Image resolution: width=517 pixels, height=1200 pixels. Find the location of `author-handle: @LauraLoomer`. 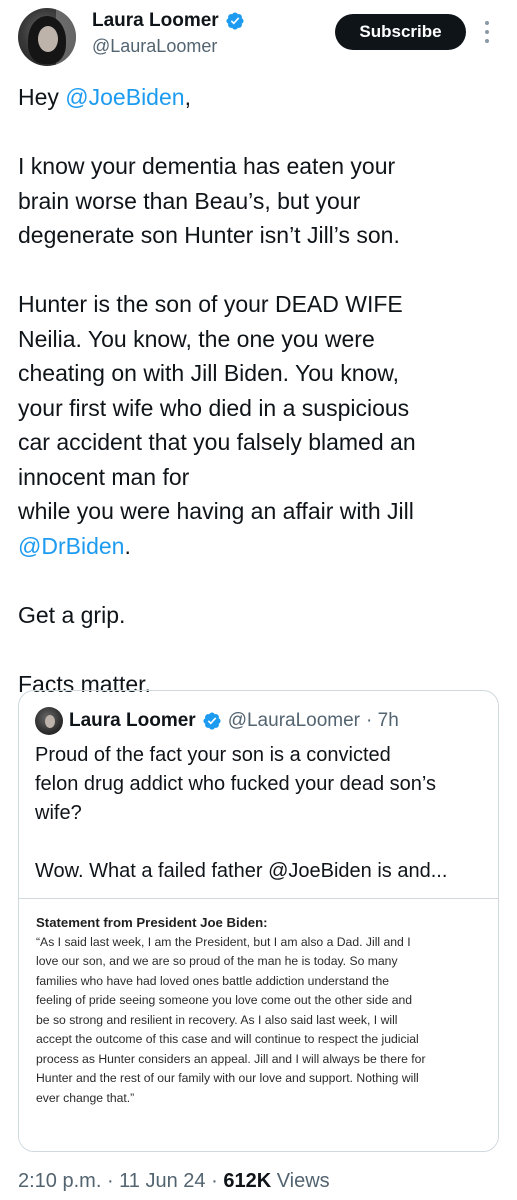

author-handle: @LauraLoomer is located at coordinates (154, 46).